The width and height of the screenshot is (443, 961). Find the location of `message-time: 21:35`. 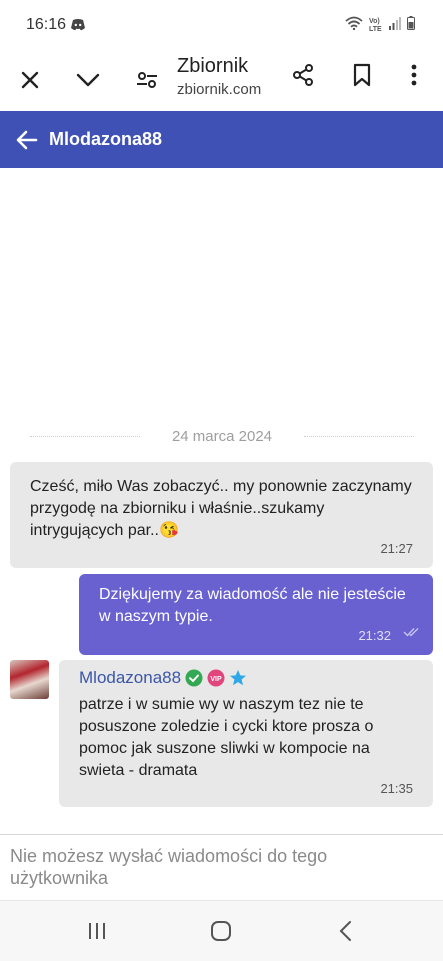

message-time: 21:35 is located at coordinates (396, 788).